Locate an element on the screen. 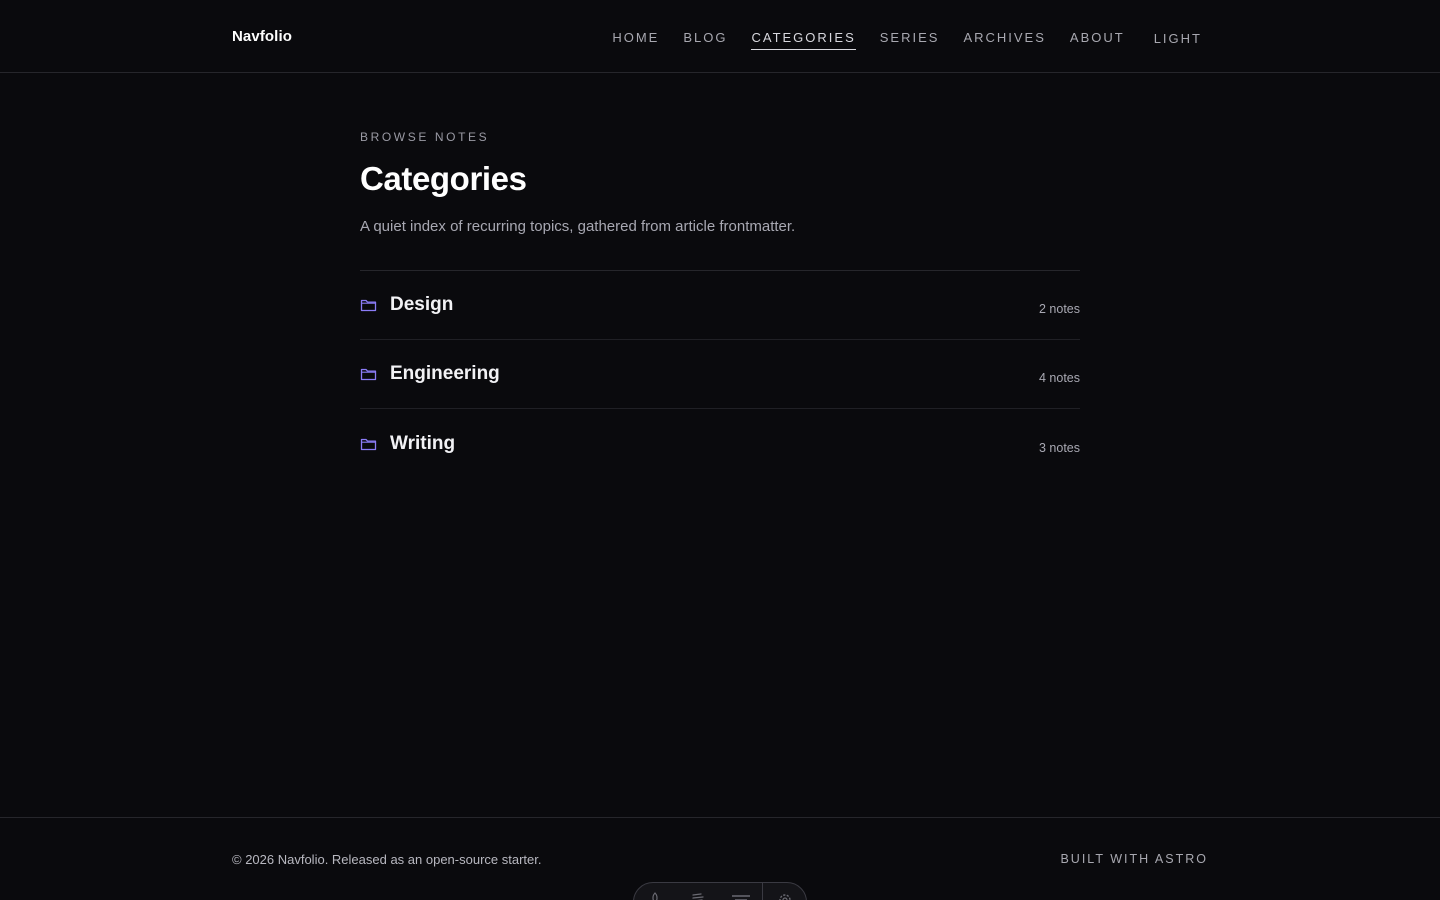  category-label-group: Design is located at coordinates (406, 305).